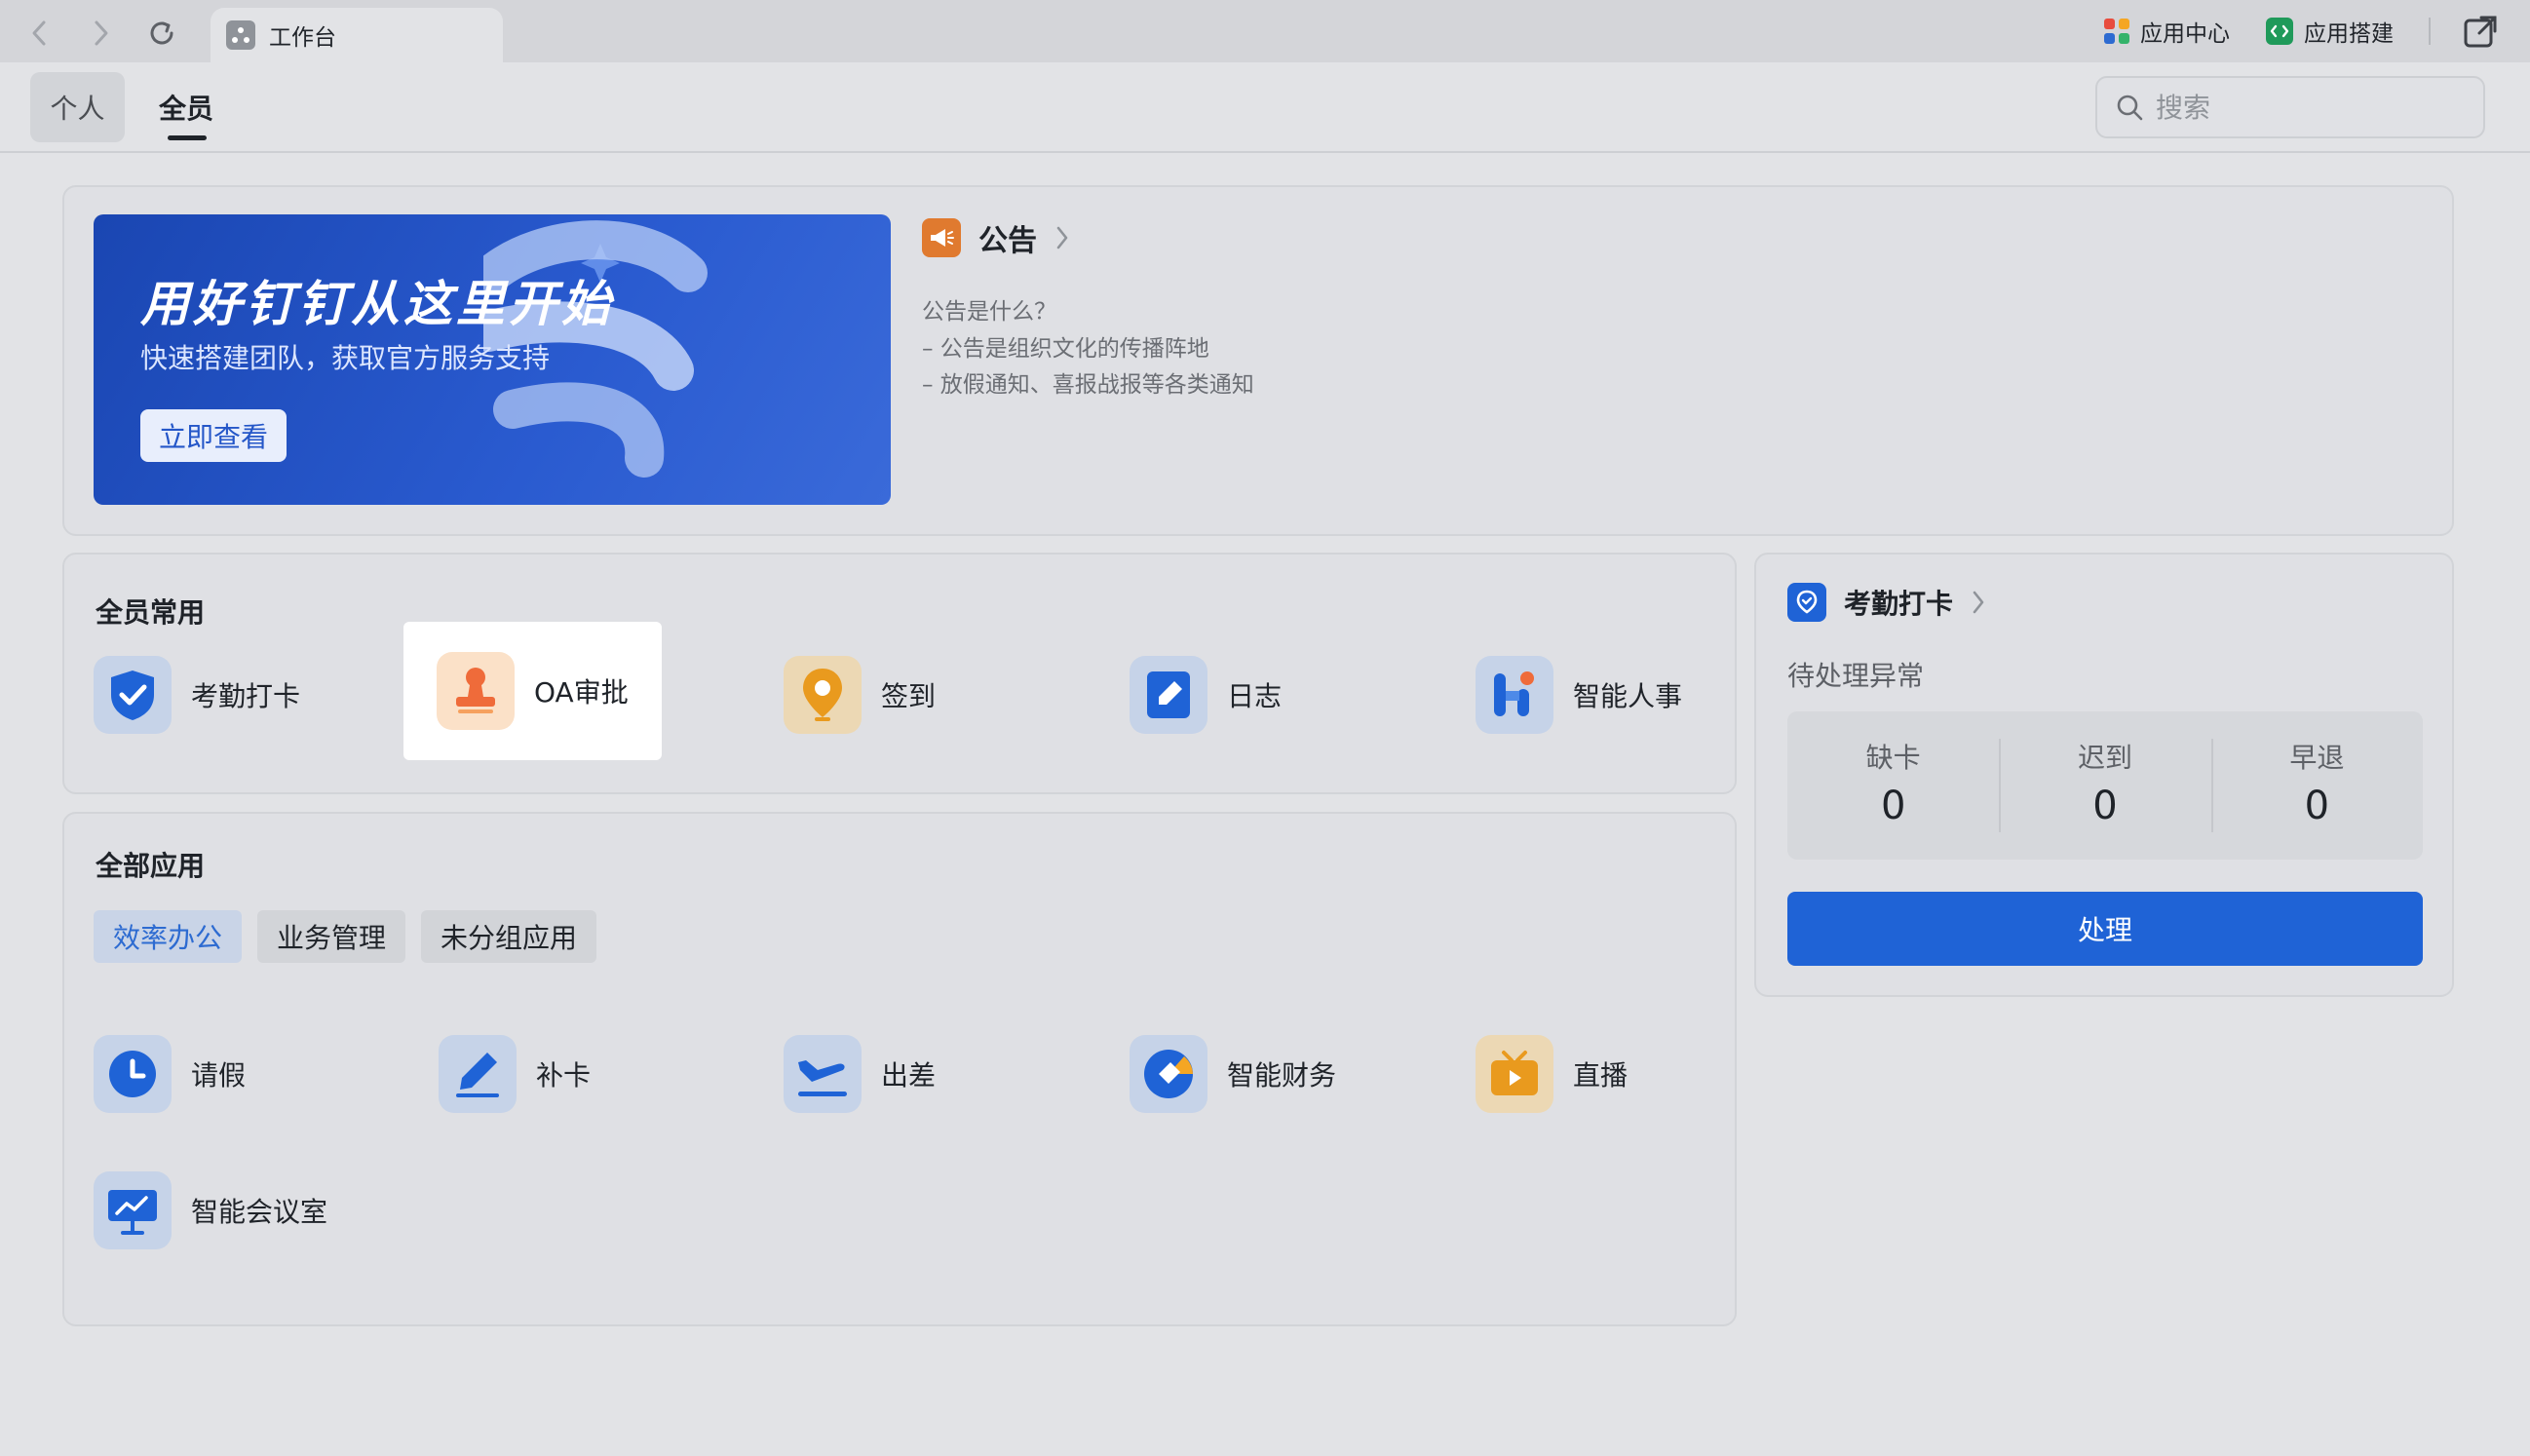 This screenshot has width=2530, height=1456. I want to click on airplane-icon, so click(823, 1074).